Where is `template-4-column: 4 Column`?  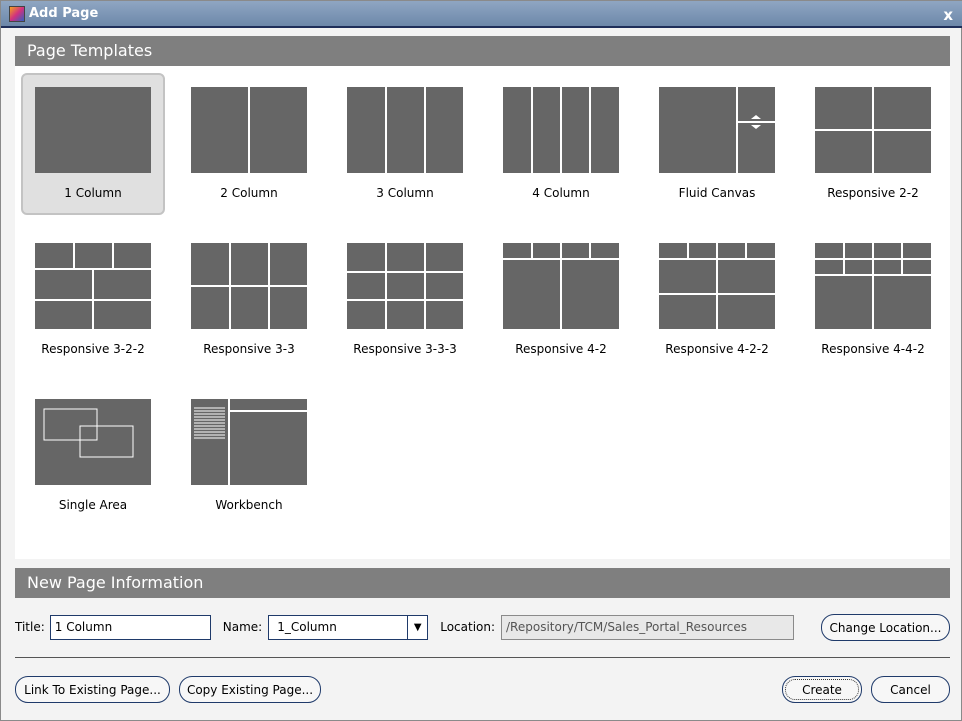
template-4-column: 4 Column is located at coordinates (561, 144).